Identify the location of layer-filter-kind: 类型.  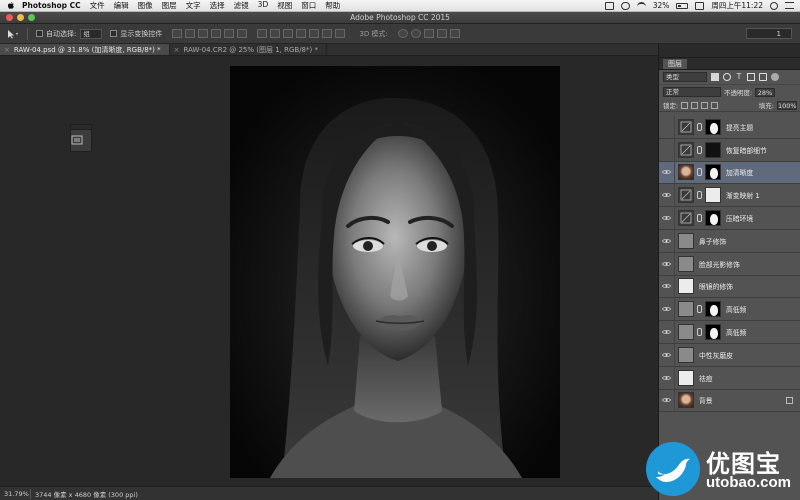
(685, 77).